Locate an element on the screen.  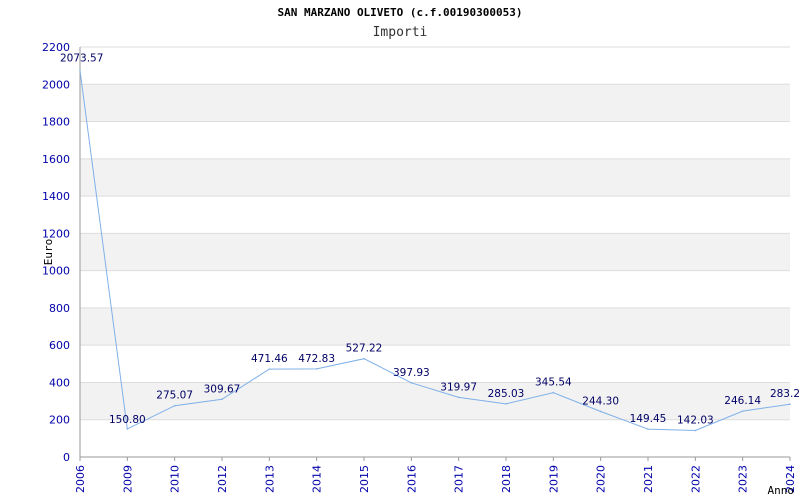
data-label: 472.83 is located at coordinates (316, 359).